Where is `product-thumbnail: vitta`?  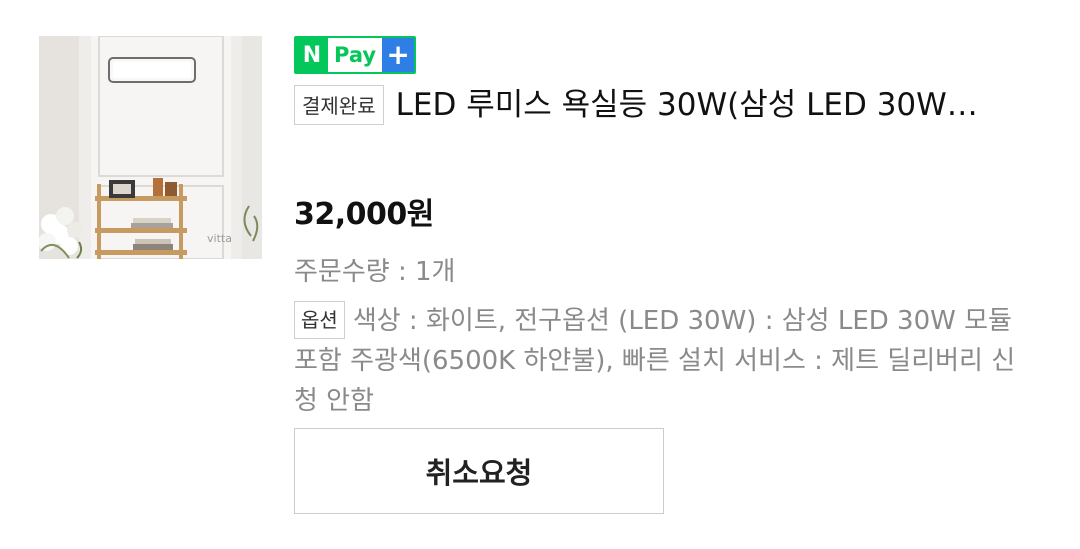
product-thumbnail: vitta is located at coordinates (150, 147).